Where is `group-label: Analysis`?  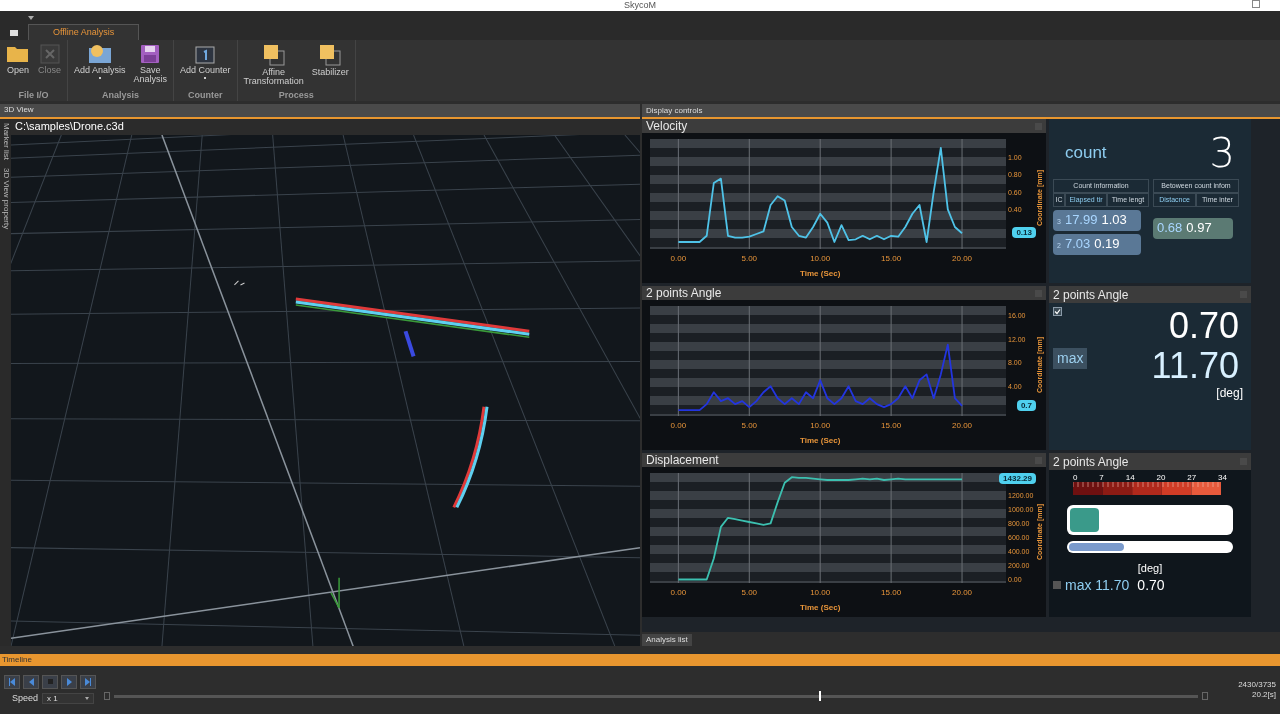
group-label: Analysis is located at coordinates (121, 95).